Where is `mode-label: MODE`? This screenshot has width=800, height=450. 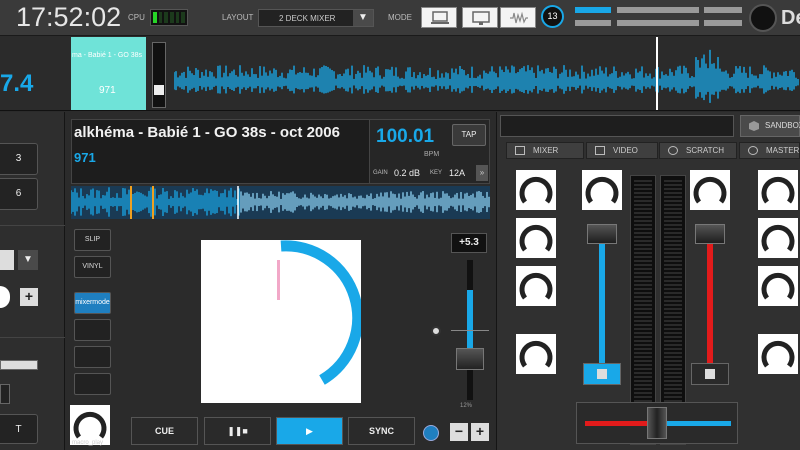 mode-label: MODE is located at coordinates (400, 17).